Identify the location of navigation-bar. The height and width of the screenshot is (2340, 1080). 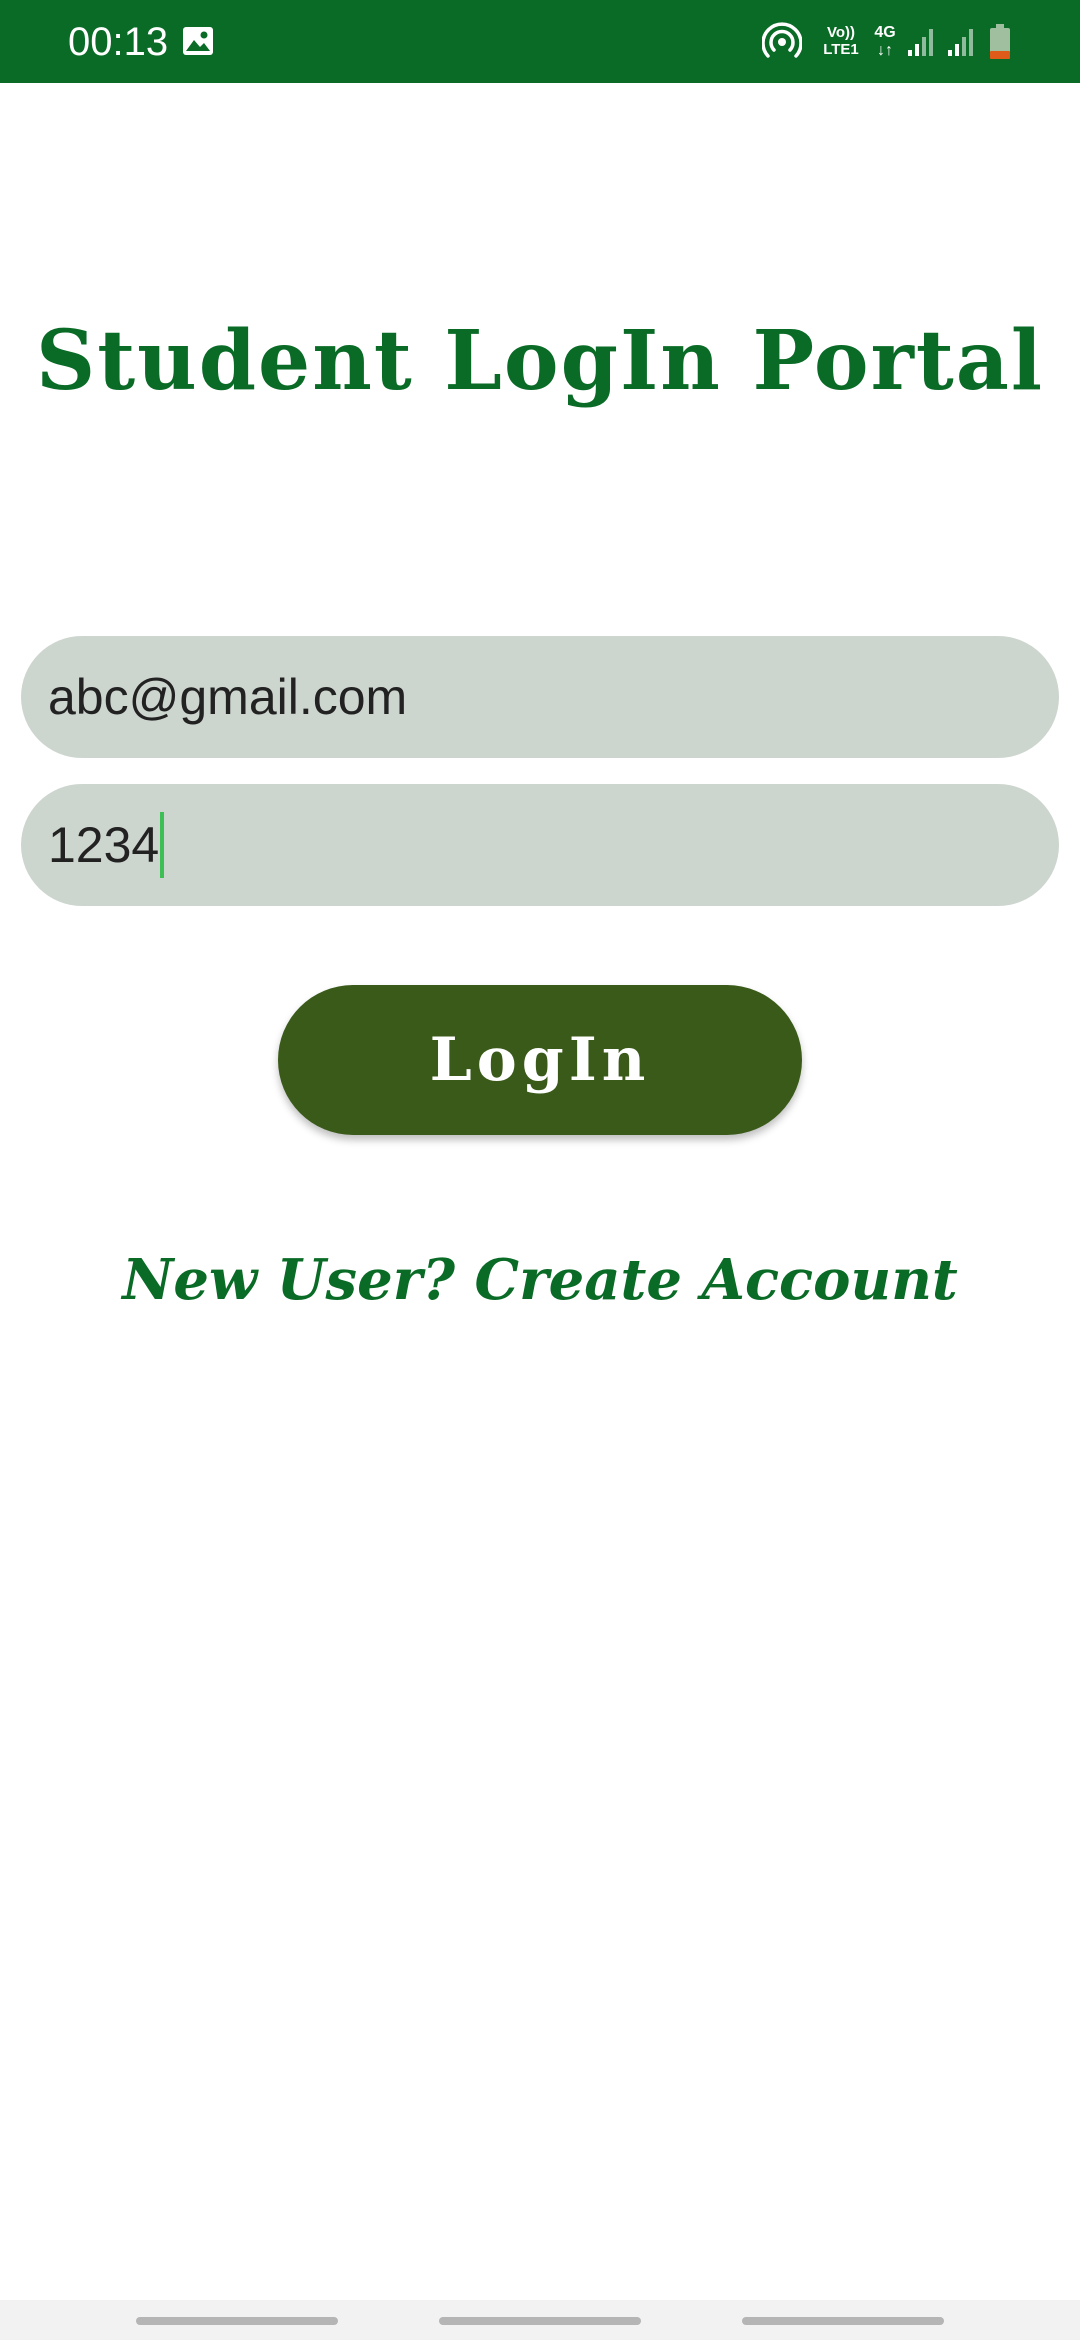
(540, 2320).